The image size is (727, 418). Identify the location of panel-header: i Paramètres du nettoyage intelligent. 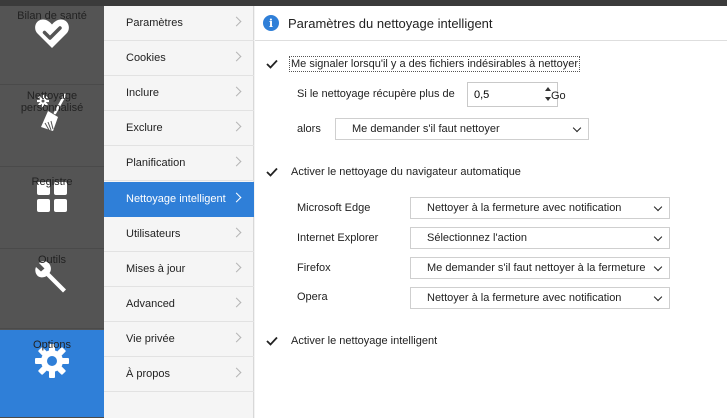
(491, 23).